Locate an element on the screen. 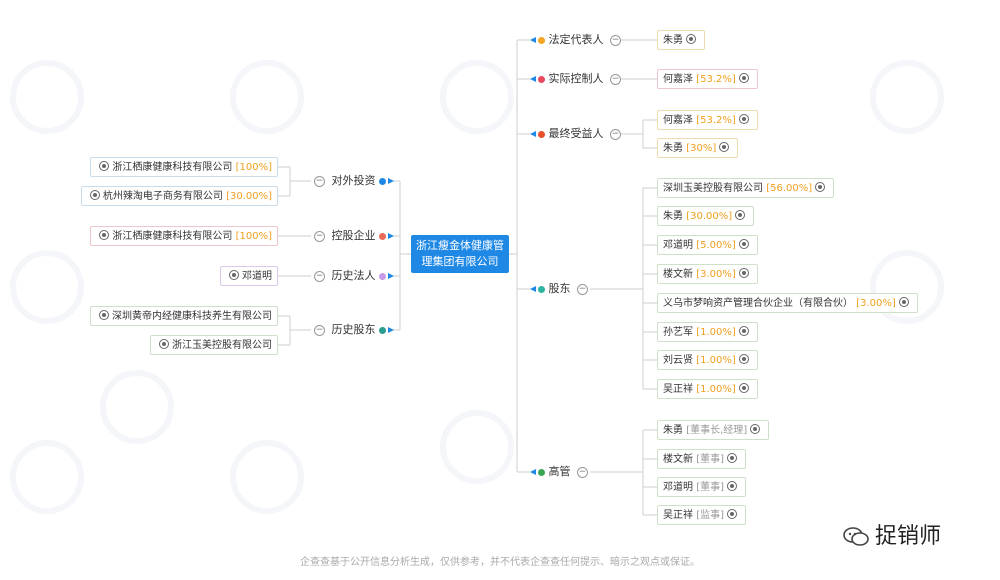 The width and height of the screenshot is (1000, 580). shareholder-node: 朱勇 [30.00%] is located at coordinates (706, 216).